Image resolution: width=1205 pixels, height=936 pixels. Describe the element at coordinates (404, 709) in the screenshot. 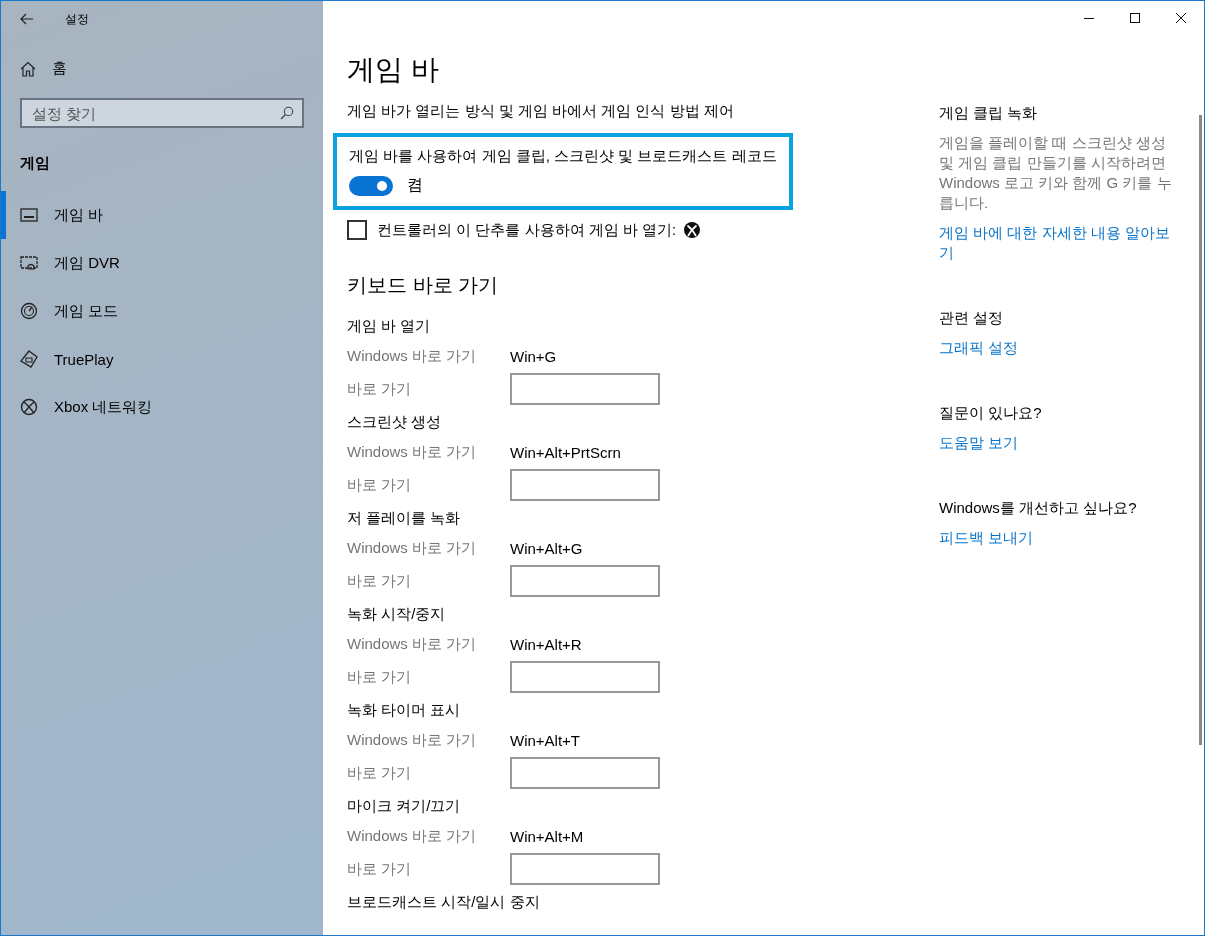

I see `shortcut-heading: 녹화 타이머 표시` at that location.